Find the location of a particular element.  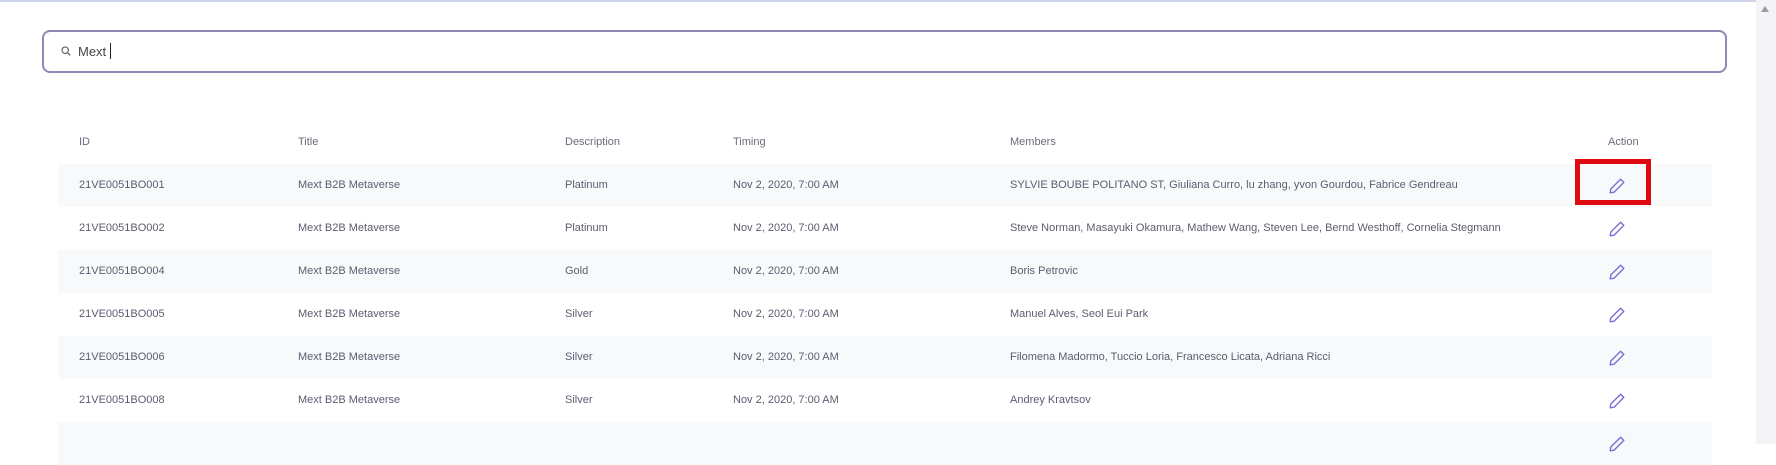

cell-id: 21VE0051BO002 is located at coordinates (122, 228).